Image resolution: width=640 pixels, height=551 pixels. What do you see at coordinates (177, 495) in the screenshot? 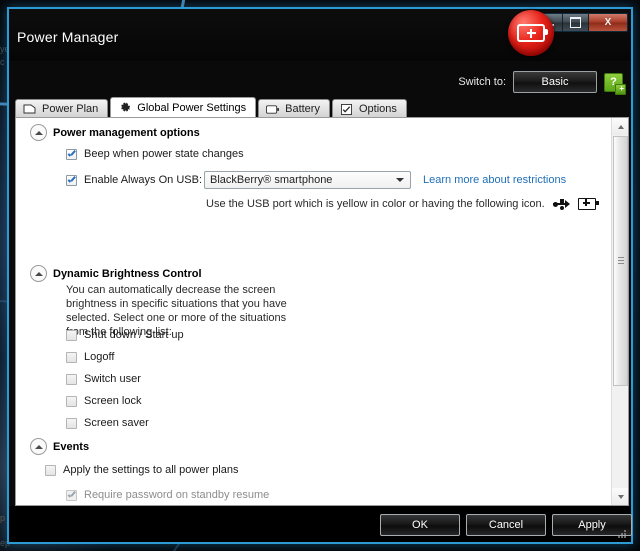
I see `require-password-label: Require password on standby resume` at bounding box center [177, 495].